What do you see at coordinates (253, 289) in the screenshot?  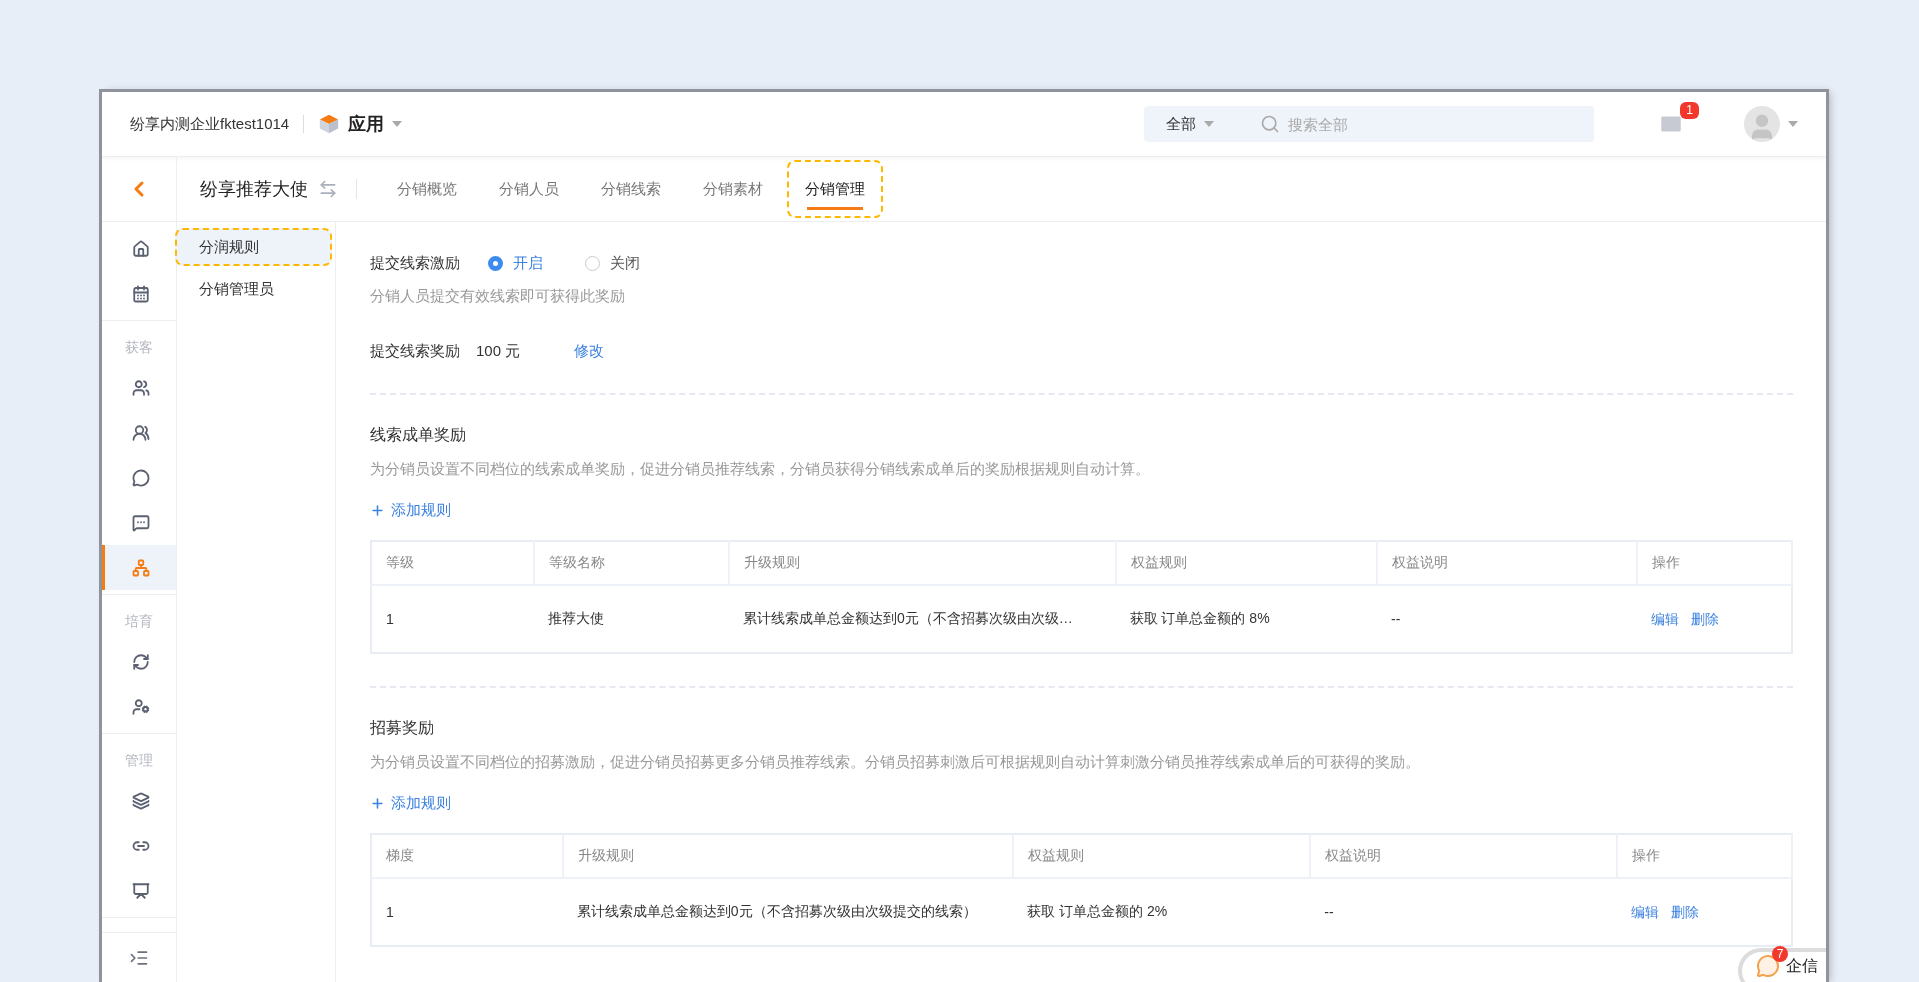 I see `sub-menu-item: 分销管理员` at bounding box center [253, 289].